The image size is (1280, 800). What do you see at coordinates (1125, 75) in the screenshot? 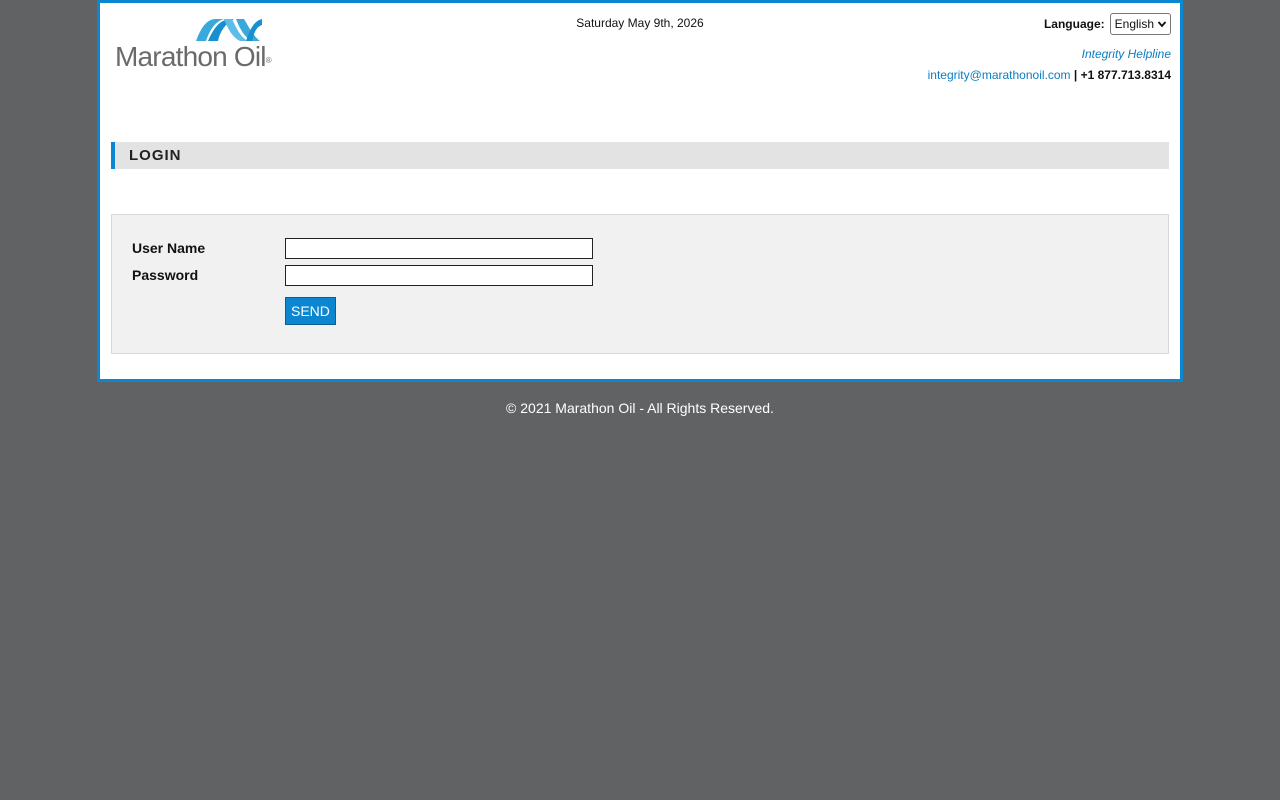
I see `integrity-phone: +1 877.713.8314` at bounding box center [1125, 75].